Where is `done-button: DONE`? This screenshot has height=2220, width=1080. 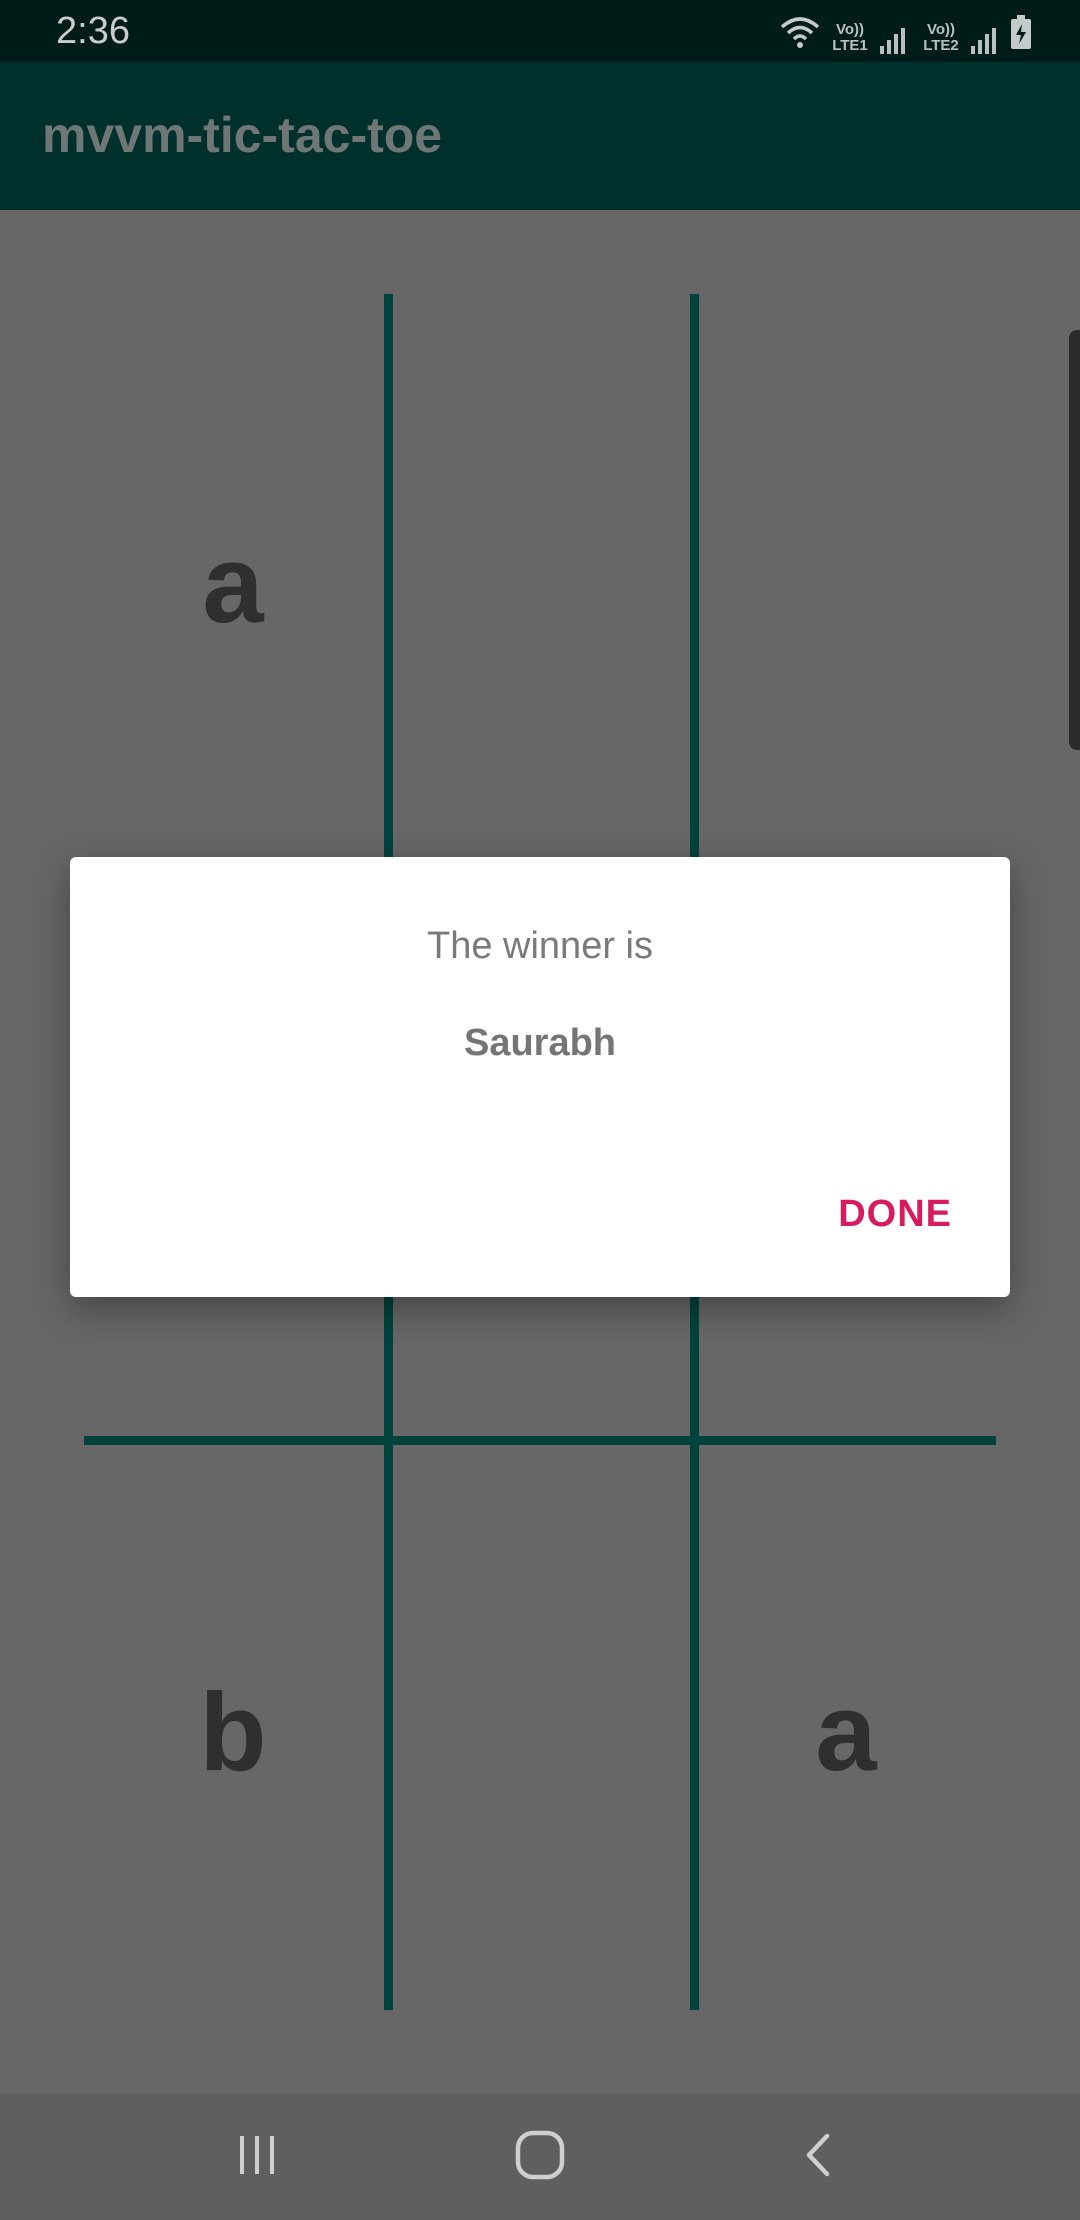 done-button: DONE is located at coordinates (895, 1214).